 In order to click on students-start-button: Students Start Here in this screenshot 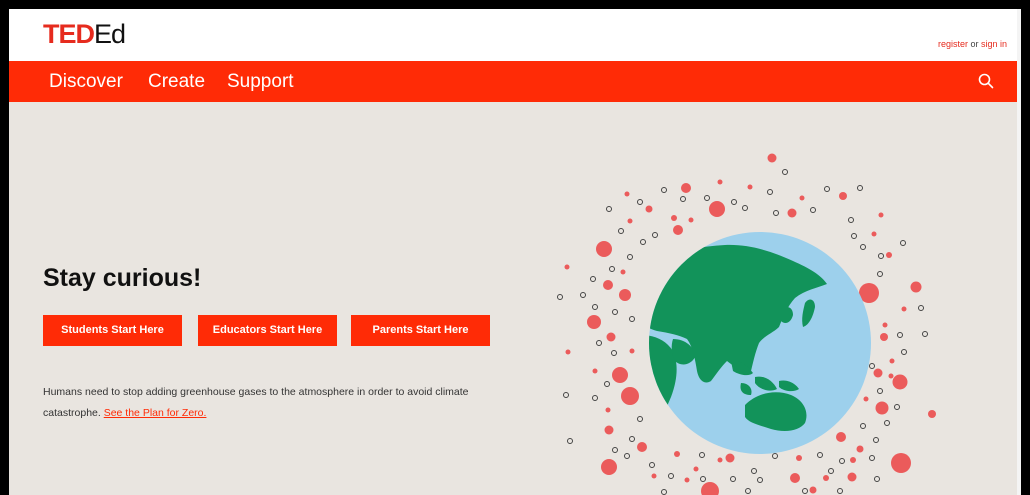, I will do `click(112, 330)`.